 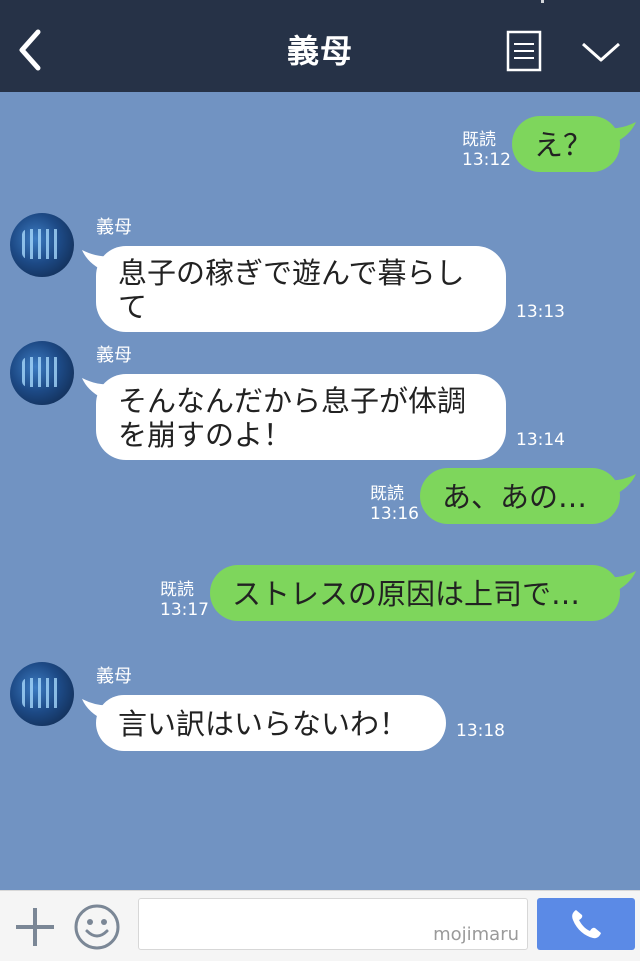 I want to click on watermark: mojimaru, so click(x=476, y=934).